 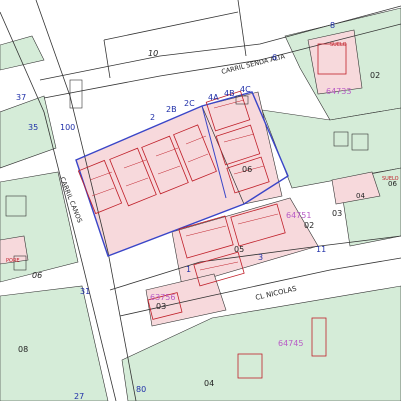 I want to click on street-number-6: 6, so click(x=274, y=57).